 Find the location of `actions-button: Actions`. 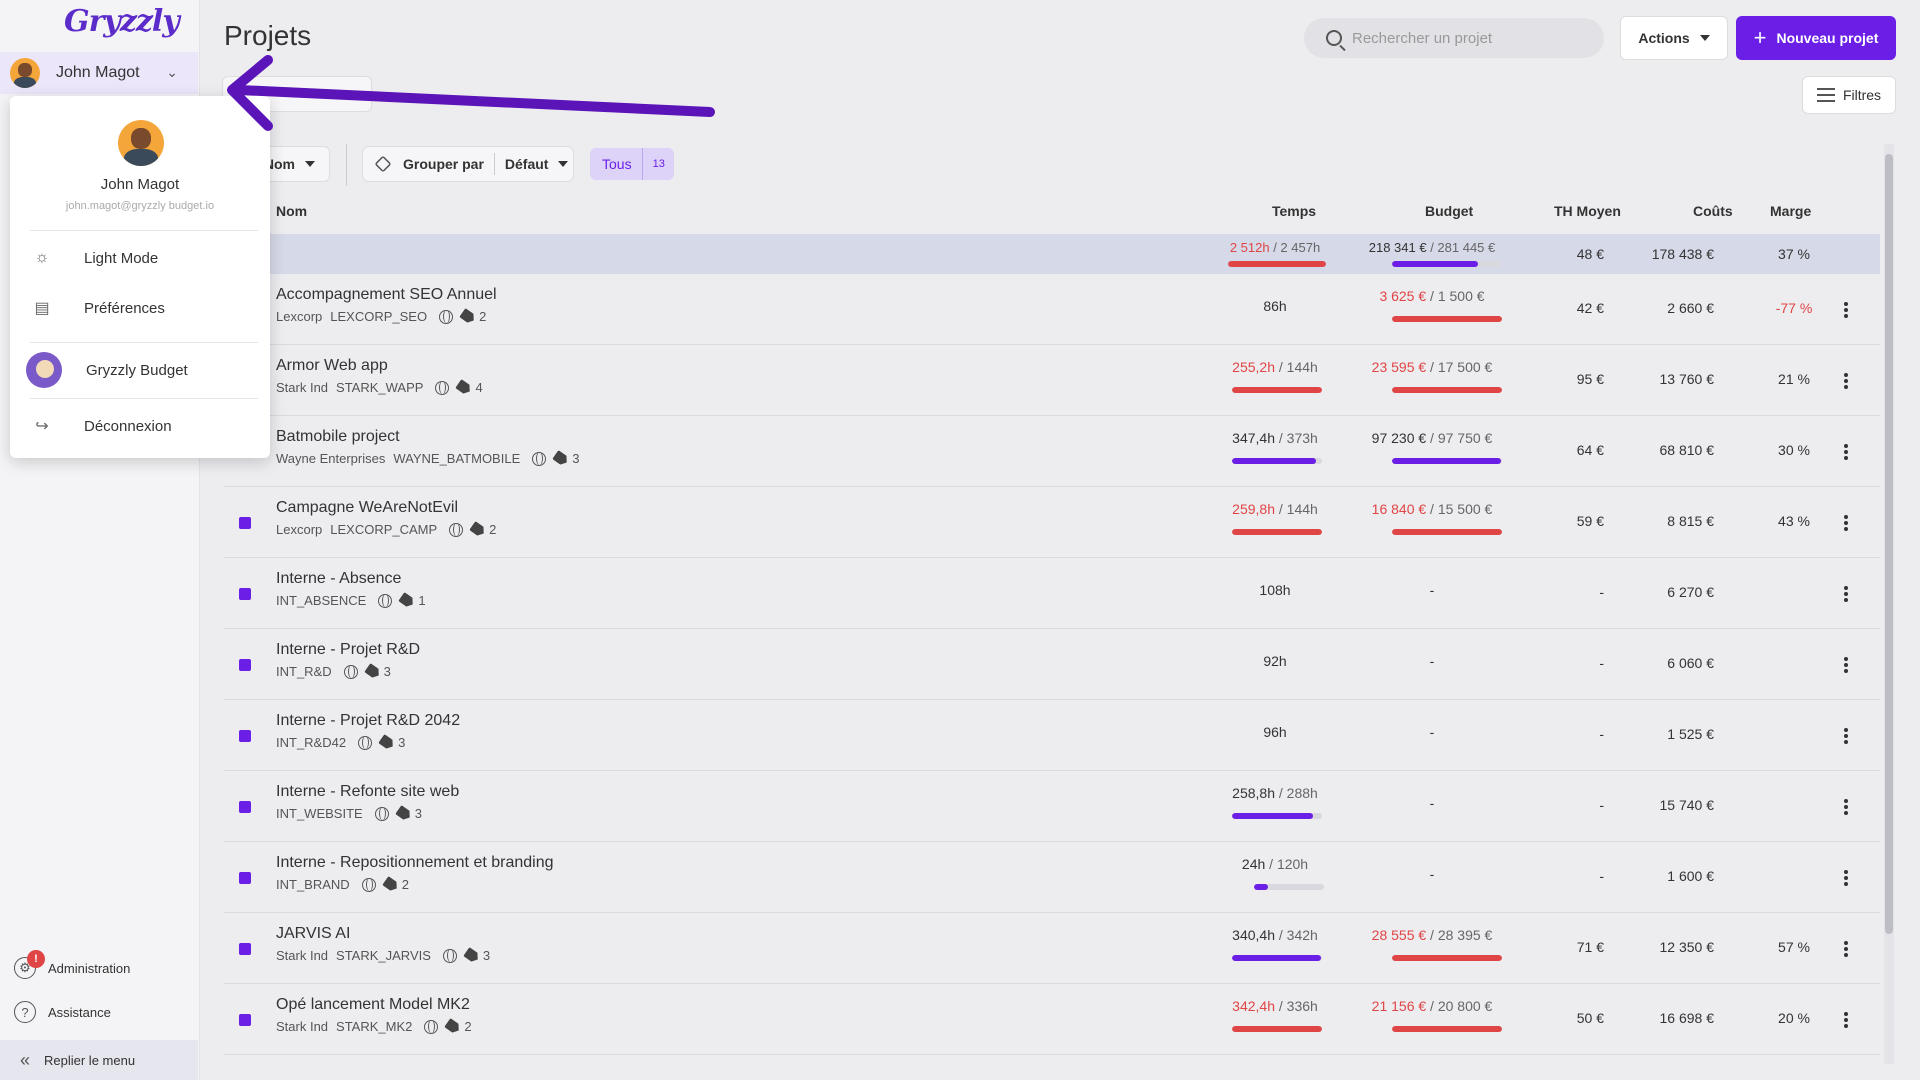

actions-button: Actions is located at coordinates (1674, 38).